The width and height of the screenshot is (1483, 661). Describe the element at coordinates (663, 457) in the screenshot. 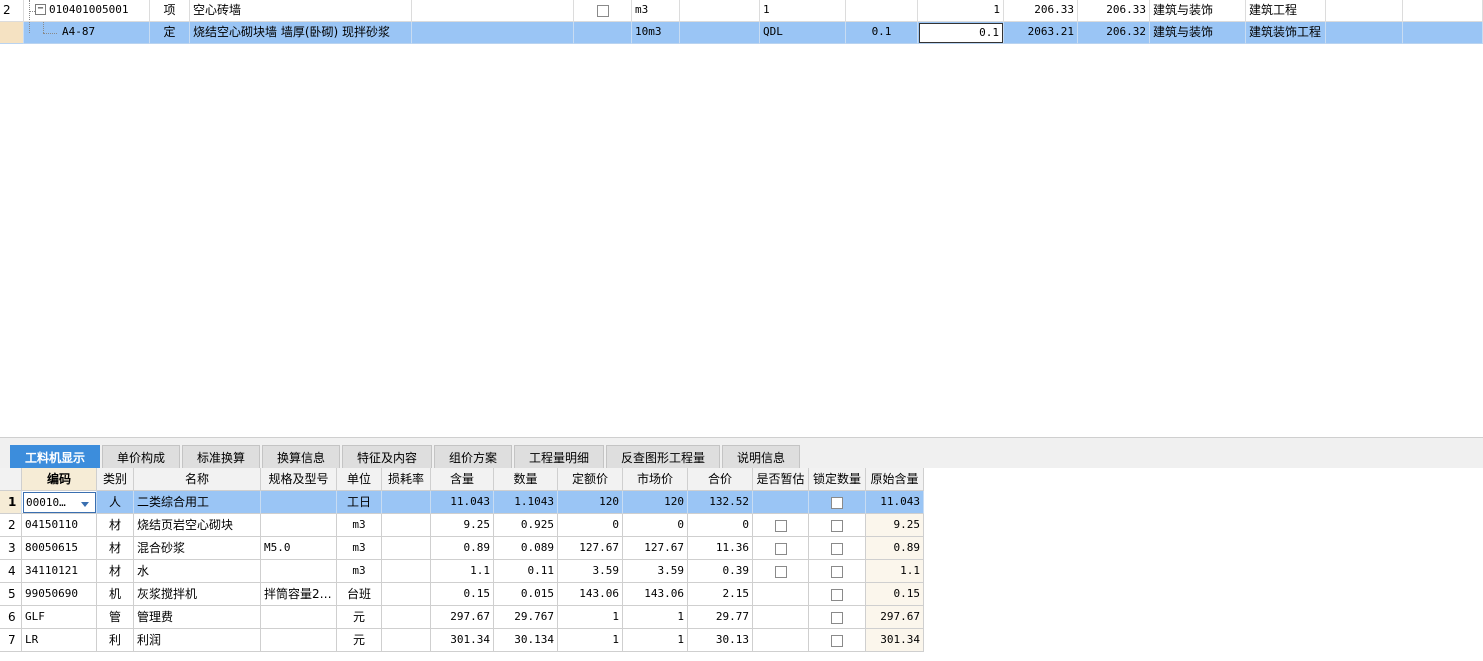

I see `tab-reverse-graphic-quantity: 反查图形工程量` at that location.